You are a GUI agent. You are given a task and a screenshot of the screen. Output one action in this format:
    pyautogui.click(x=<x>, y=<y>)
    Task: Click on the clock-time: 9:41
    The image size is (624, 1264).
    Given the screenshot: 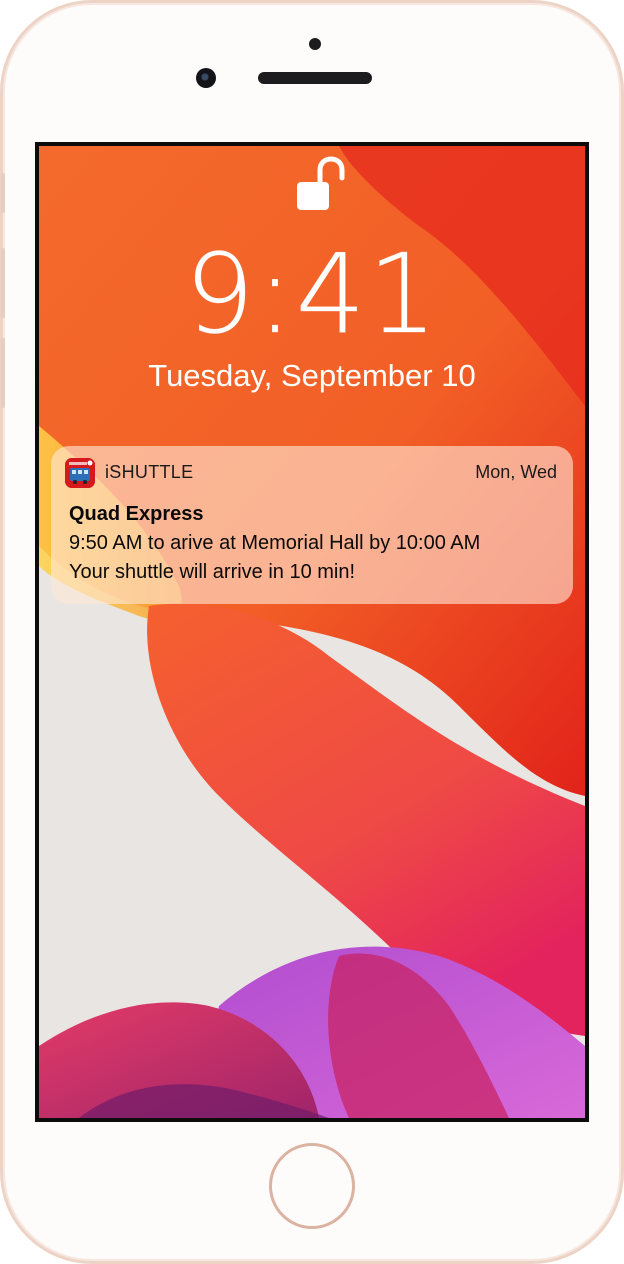 What is the action you would take?
    pyautogui.click(x=312, y=294)
    